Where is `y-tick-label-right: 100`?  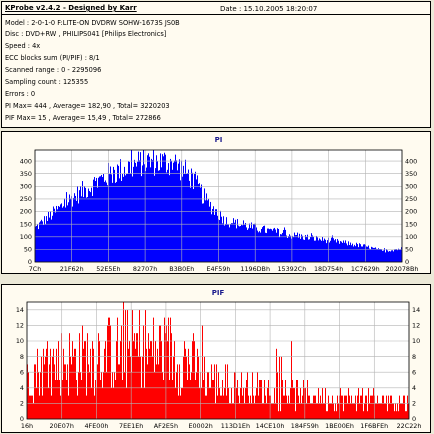 y-tick-label-right: 100 is located at coordinates (411, 237).